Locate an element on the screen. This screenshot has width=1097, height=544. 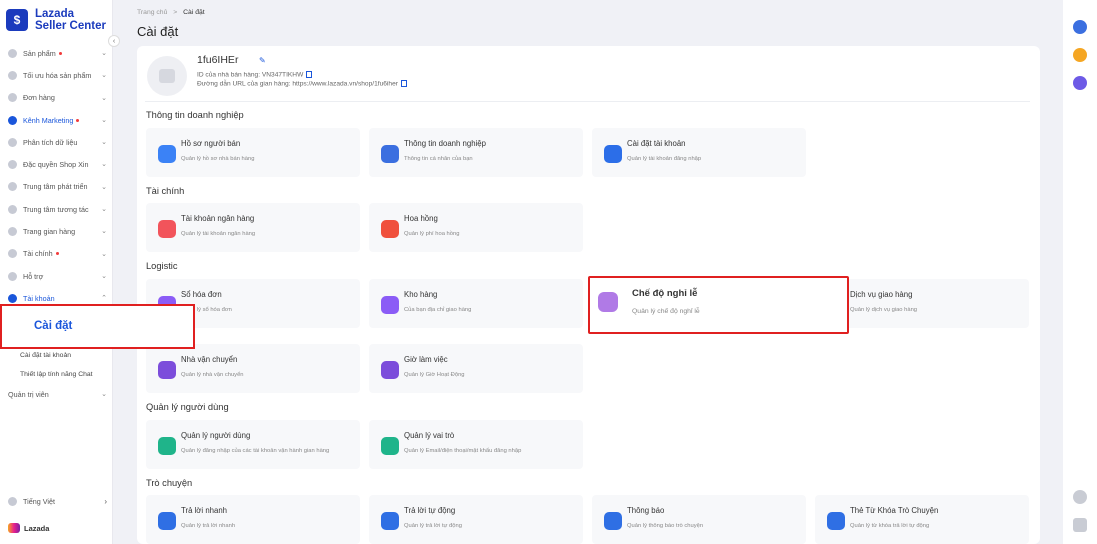
account-settings-icon is located at coordinates (613, 154).